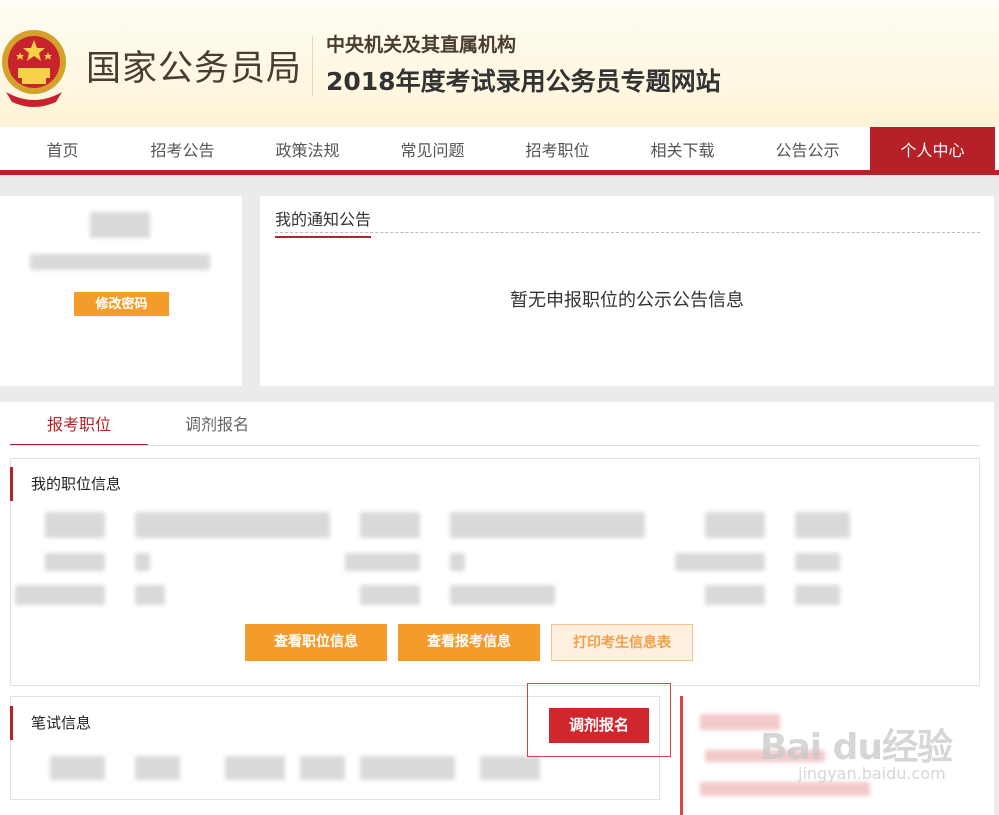 The width and height of the screenshot is (999, 815). Describe the element at coordinates (182, 151) in the screenshot. I see `nav-item-recruitment-notice: 招考公告` at that location.